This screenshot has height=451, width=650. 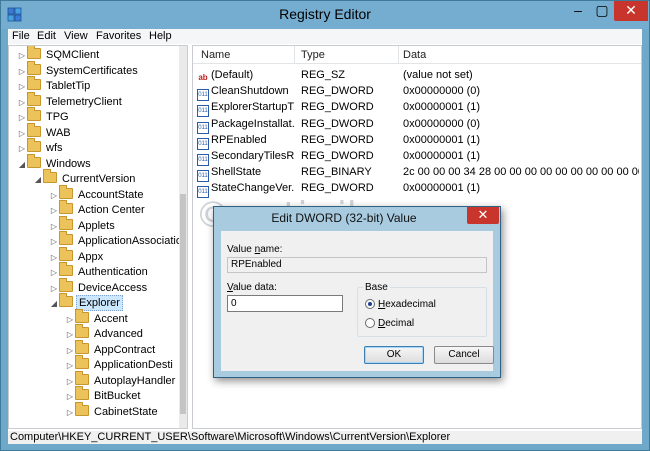 What do you see at coordinates (76, 36) in the screenshot?
I see `menu-view: View` at bounding box center [76, 36].